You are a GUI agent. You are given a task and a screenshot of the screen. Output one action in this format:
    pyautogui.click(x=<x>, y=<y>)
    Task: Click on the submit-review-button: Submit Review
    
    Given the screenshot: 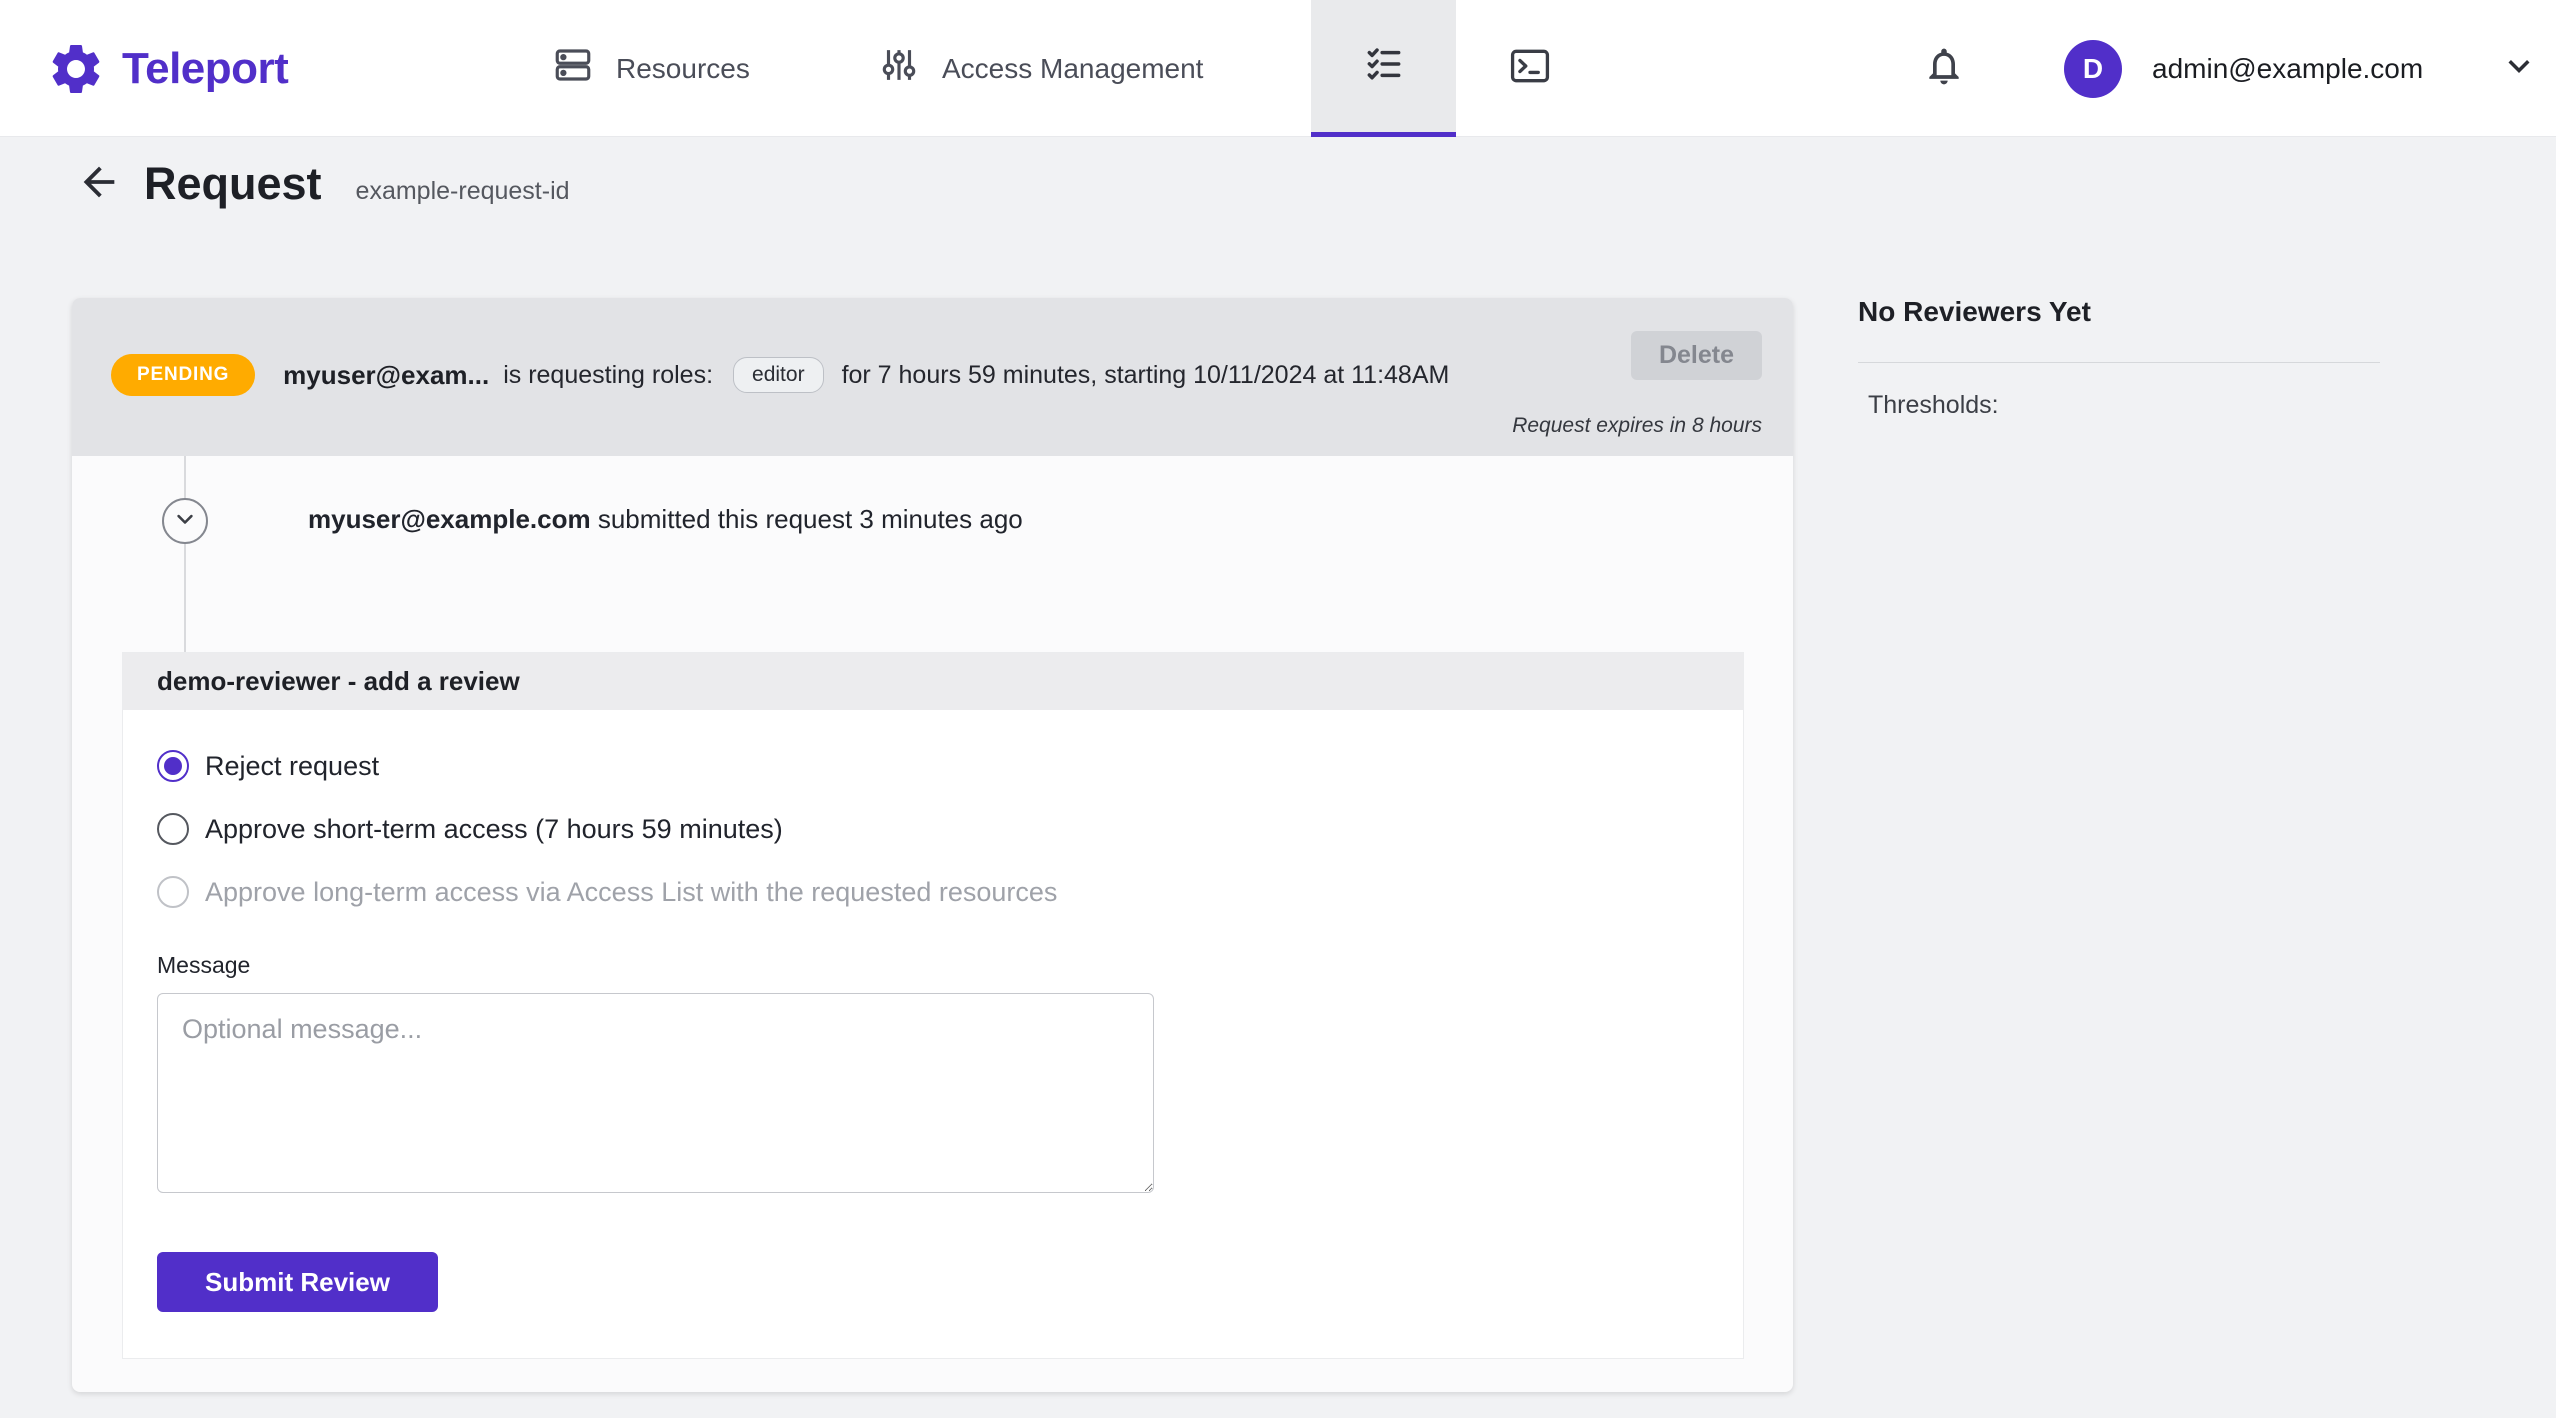 What is the action you would take?
    pyautogui.click(x=297, y=1282)
    